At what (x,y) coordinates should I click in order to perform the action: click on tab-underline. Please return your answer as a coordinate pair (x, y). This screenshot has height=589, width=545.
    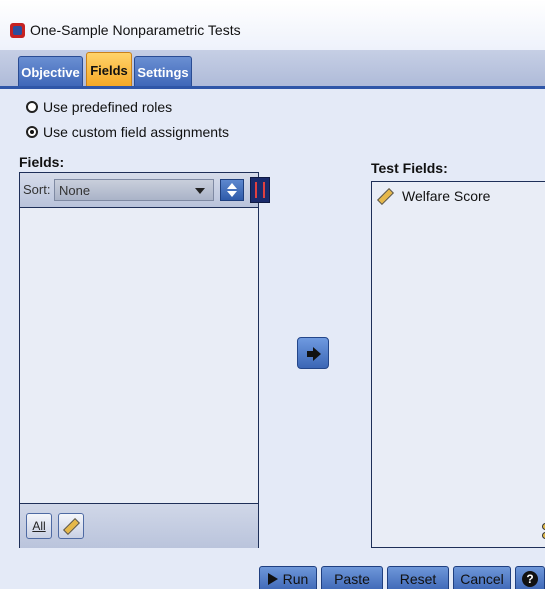
    Looking at the image, I should click on (272, 87).